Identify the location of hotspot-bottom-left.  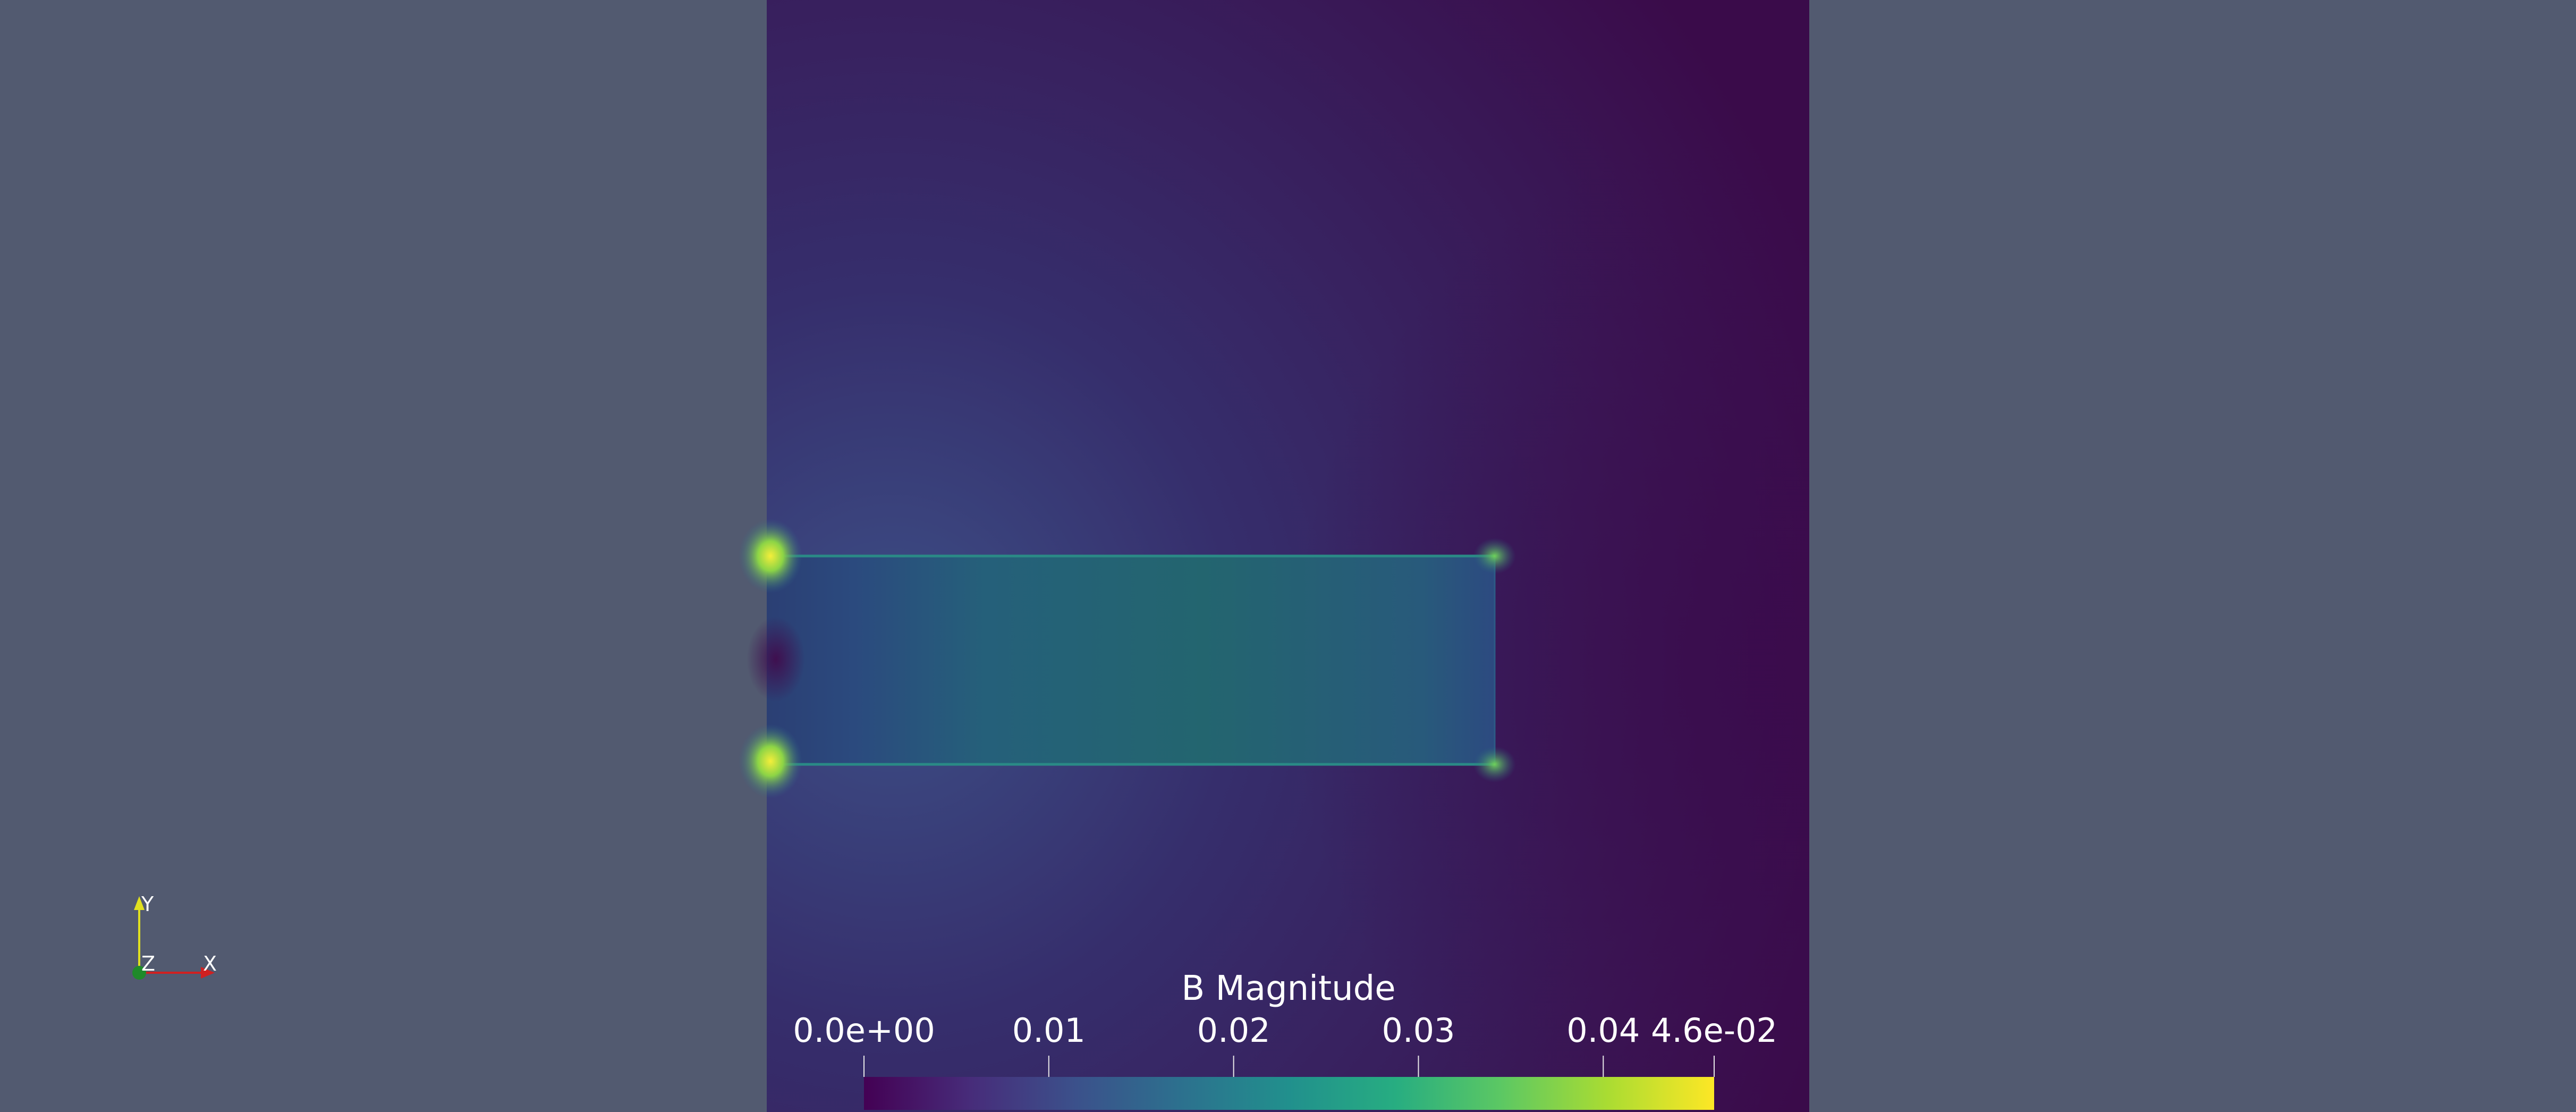
(770, 761).